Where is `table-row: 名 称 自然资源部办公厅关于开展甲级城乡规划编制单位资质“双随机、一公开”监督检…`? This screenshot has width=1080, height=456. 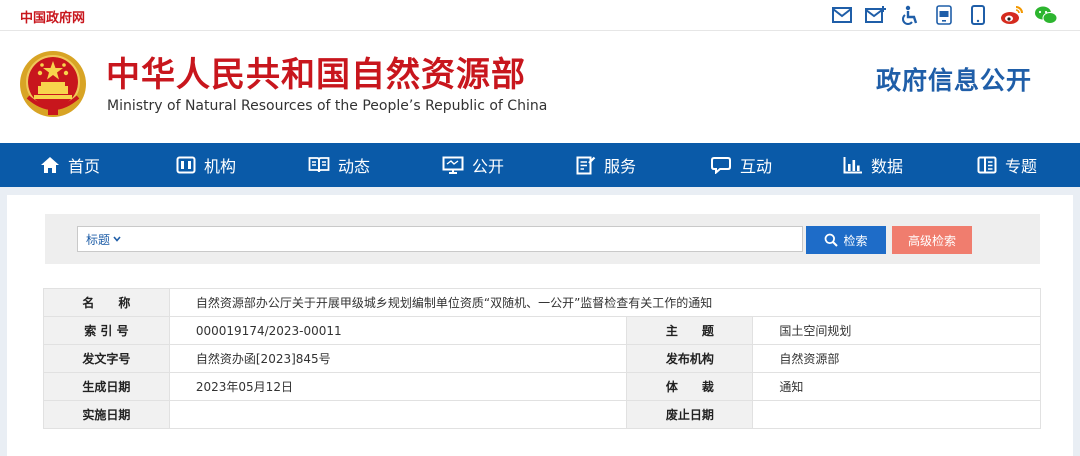 table-row: 名 称 自然资源部办公厅关于开展甲级城乡规划编制单位资质“双随机、一公开”监督检… is located at coordinates (542, 302).